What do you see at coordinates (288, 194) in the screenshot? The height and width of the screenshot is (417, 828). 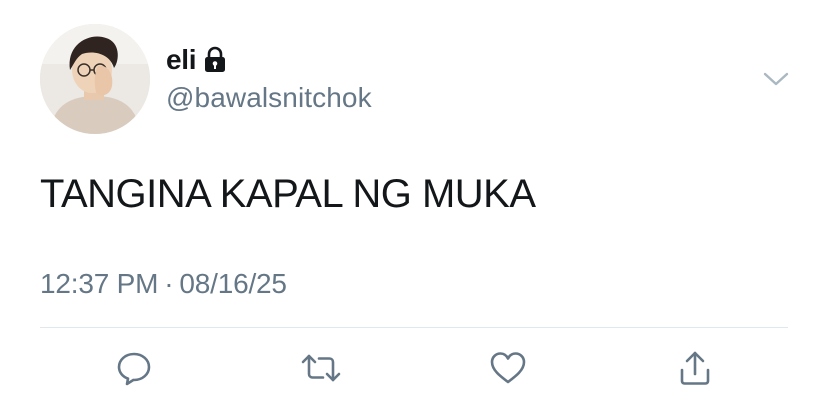 I see `tweet-text: TANGINA KAPAL NG MUKA` at bounding box center [288, 194].